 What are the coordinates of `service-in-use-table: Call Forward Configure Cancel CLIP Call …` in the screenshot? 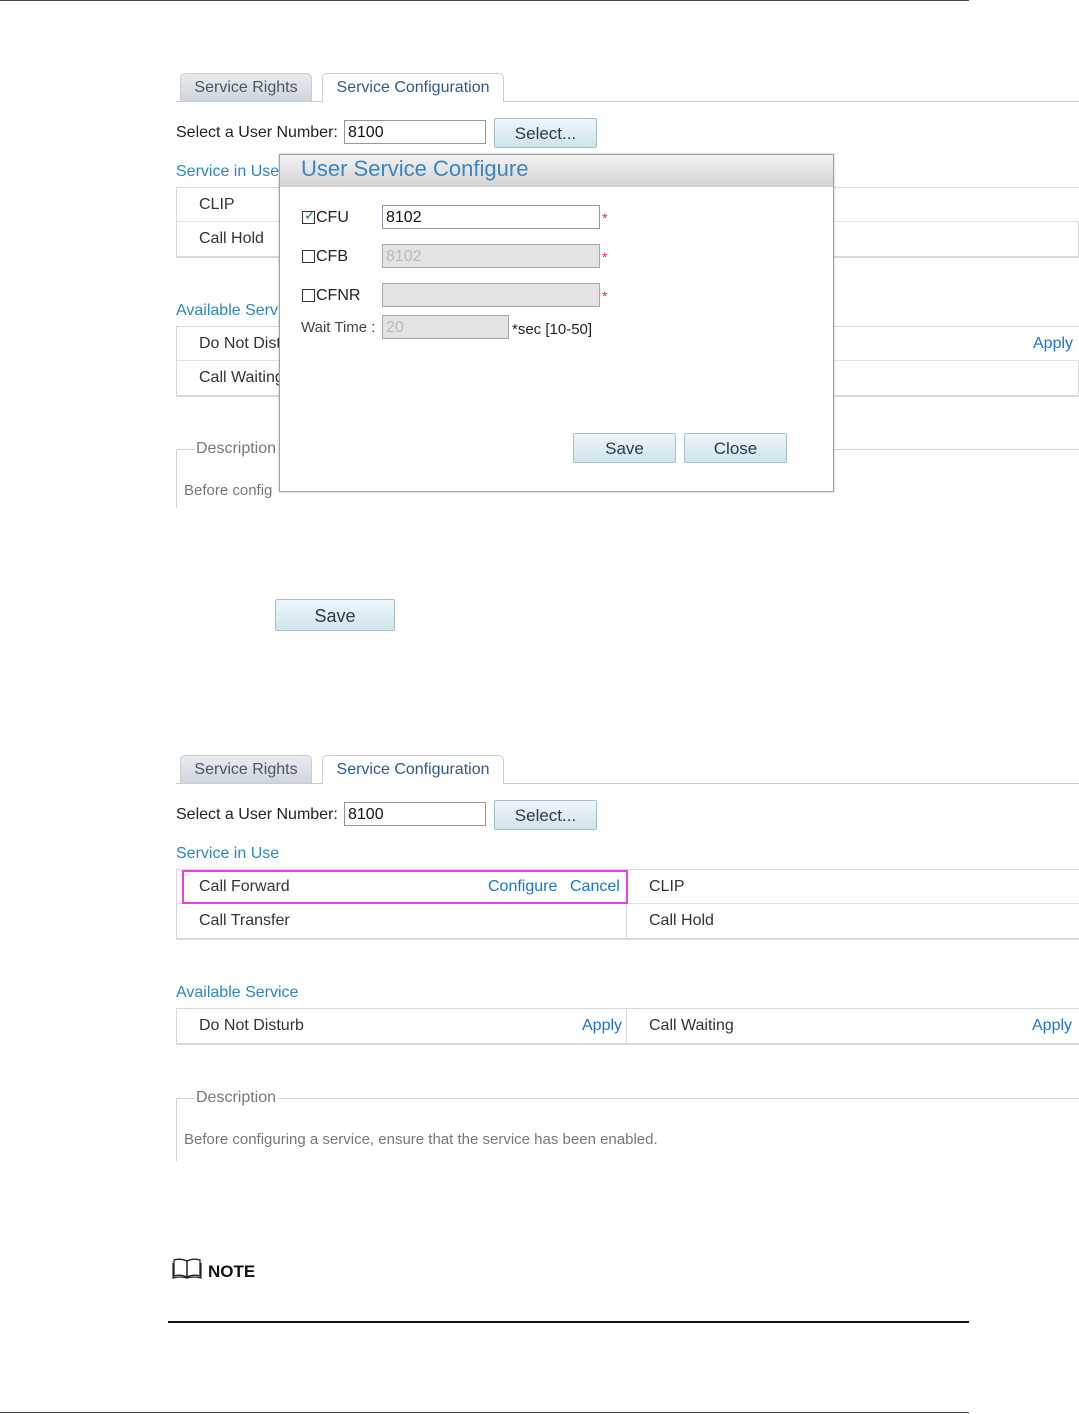 It's located at (627, 904).